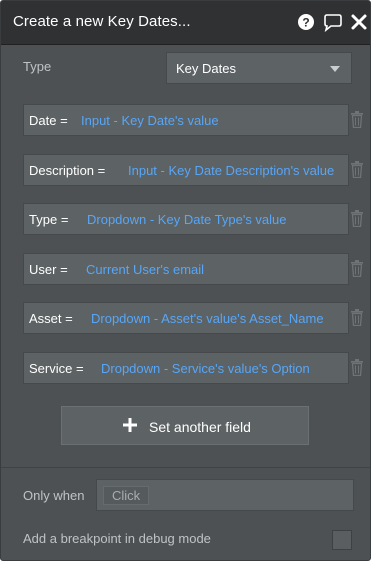 This screenshot has width=371, height=561. I want to click on field-name: Date =, so click(48, 120).